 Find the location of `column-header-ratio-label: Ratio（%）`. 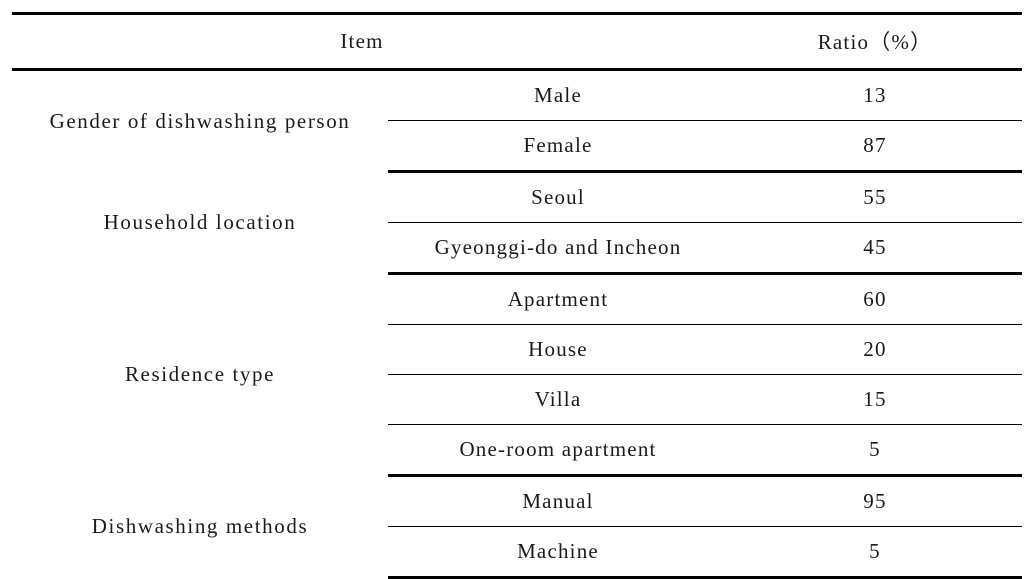

column-header-ratio-label: Ratio（%） is located at coordinates (875, 42).